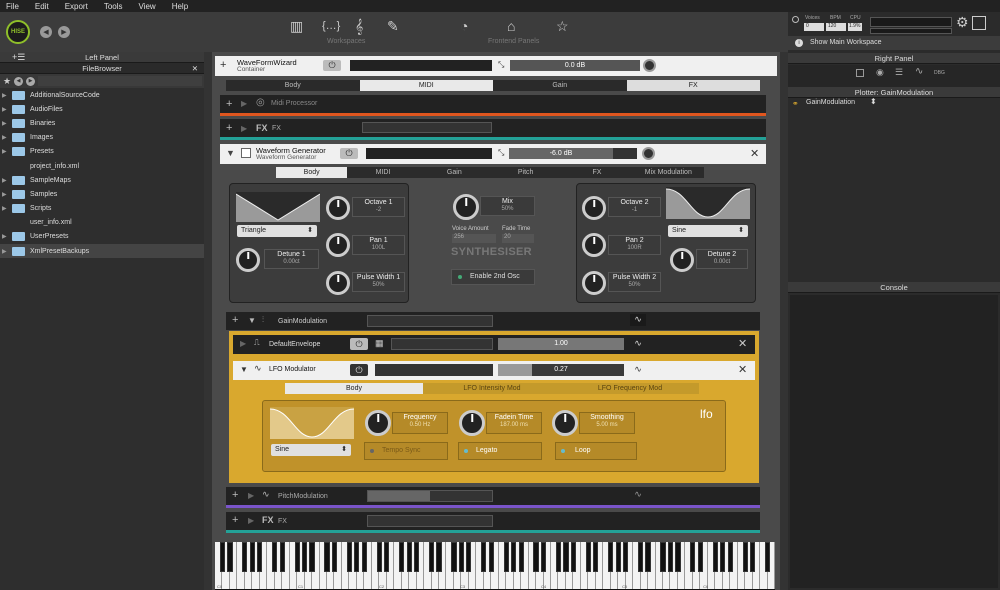 This screenshot has width=1000, height=590. I want to click on expand-icon, so click(979, 23).